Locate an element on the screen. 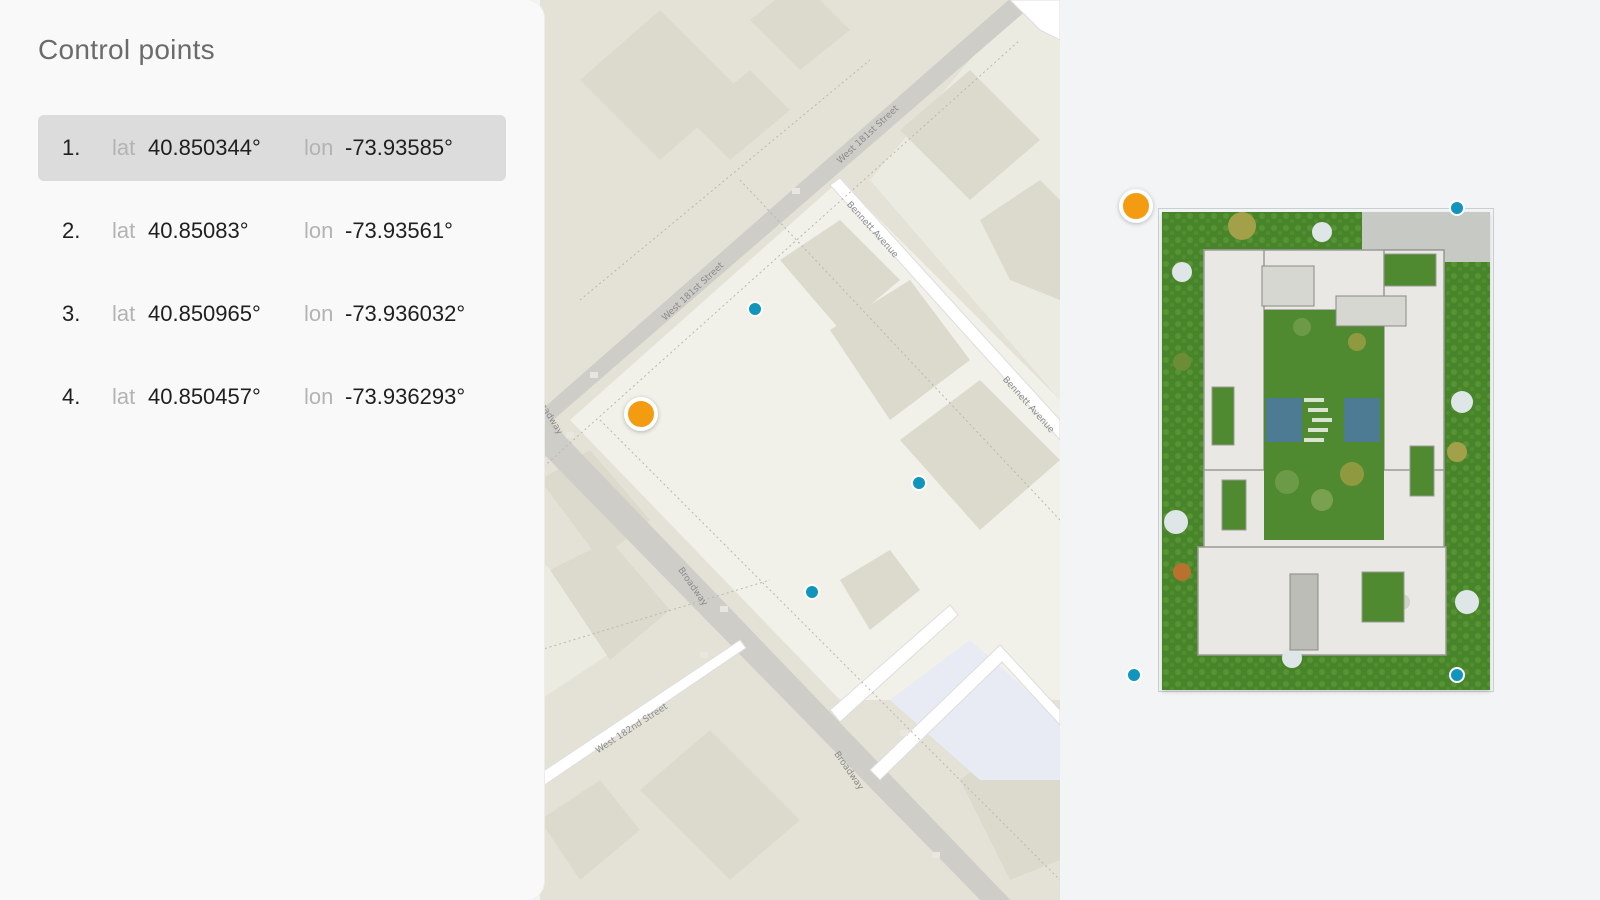 This screenshot has height=900, width=1600. control-point-row-2: 2. lat 40.85083° lon -73.93561° is located at coordinates (272, 231).